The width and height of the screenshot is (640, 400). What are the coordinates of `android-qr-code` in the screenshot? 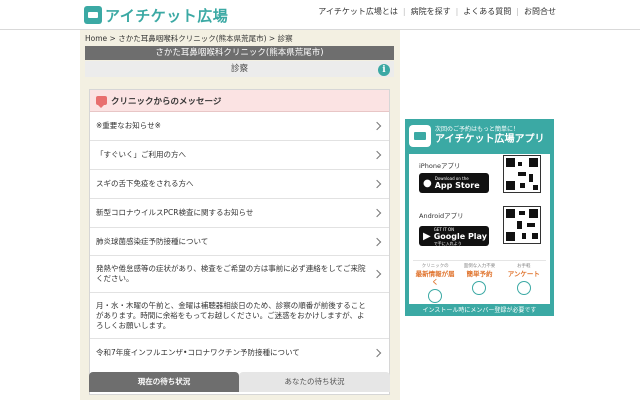 It's located at (522, 225).